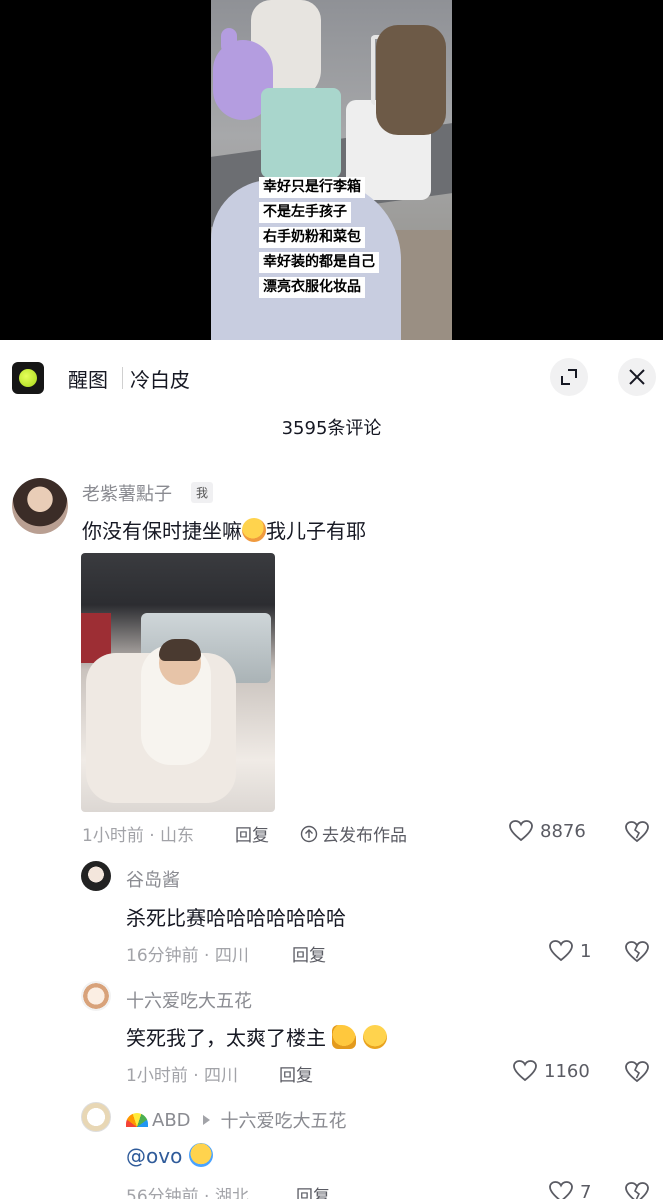 The width and height of the screenshot is (663, 1199). What do you see at coordinates (254, 530) in the screenshot?
I see `hugging-face-emoji-icon` at bounding box center [254, 530].